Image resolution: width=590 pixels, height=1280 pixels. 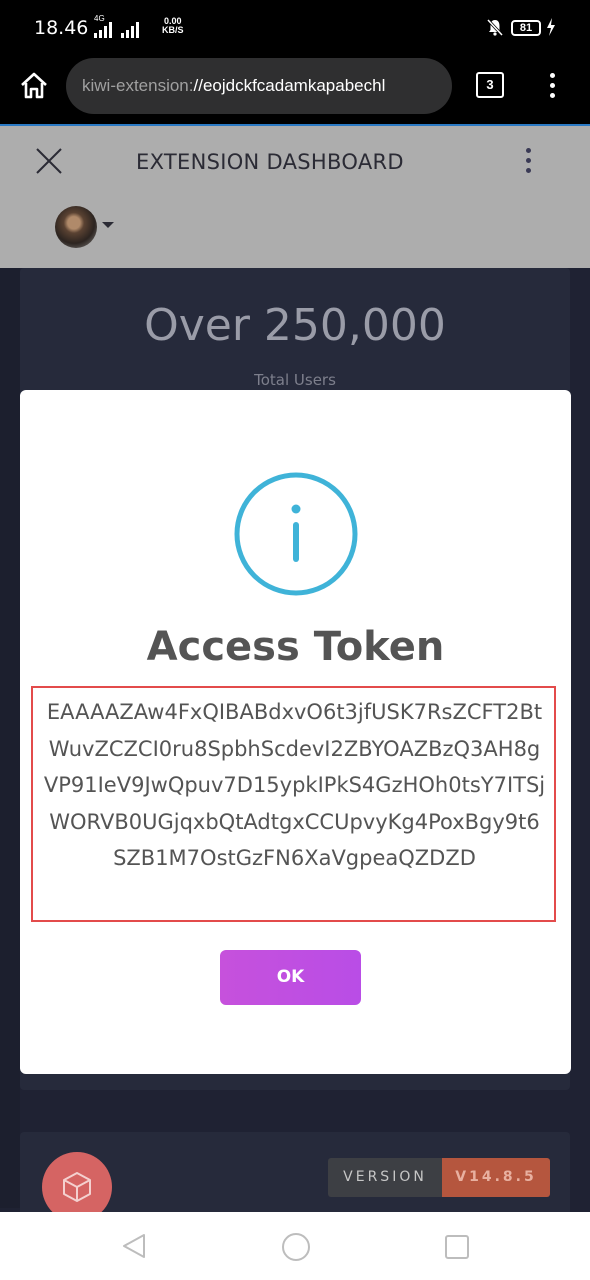 I want to click on version-badge: VERSION V14.8.5, so click(x=439, y=1177).